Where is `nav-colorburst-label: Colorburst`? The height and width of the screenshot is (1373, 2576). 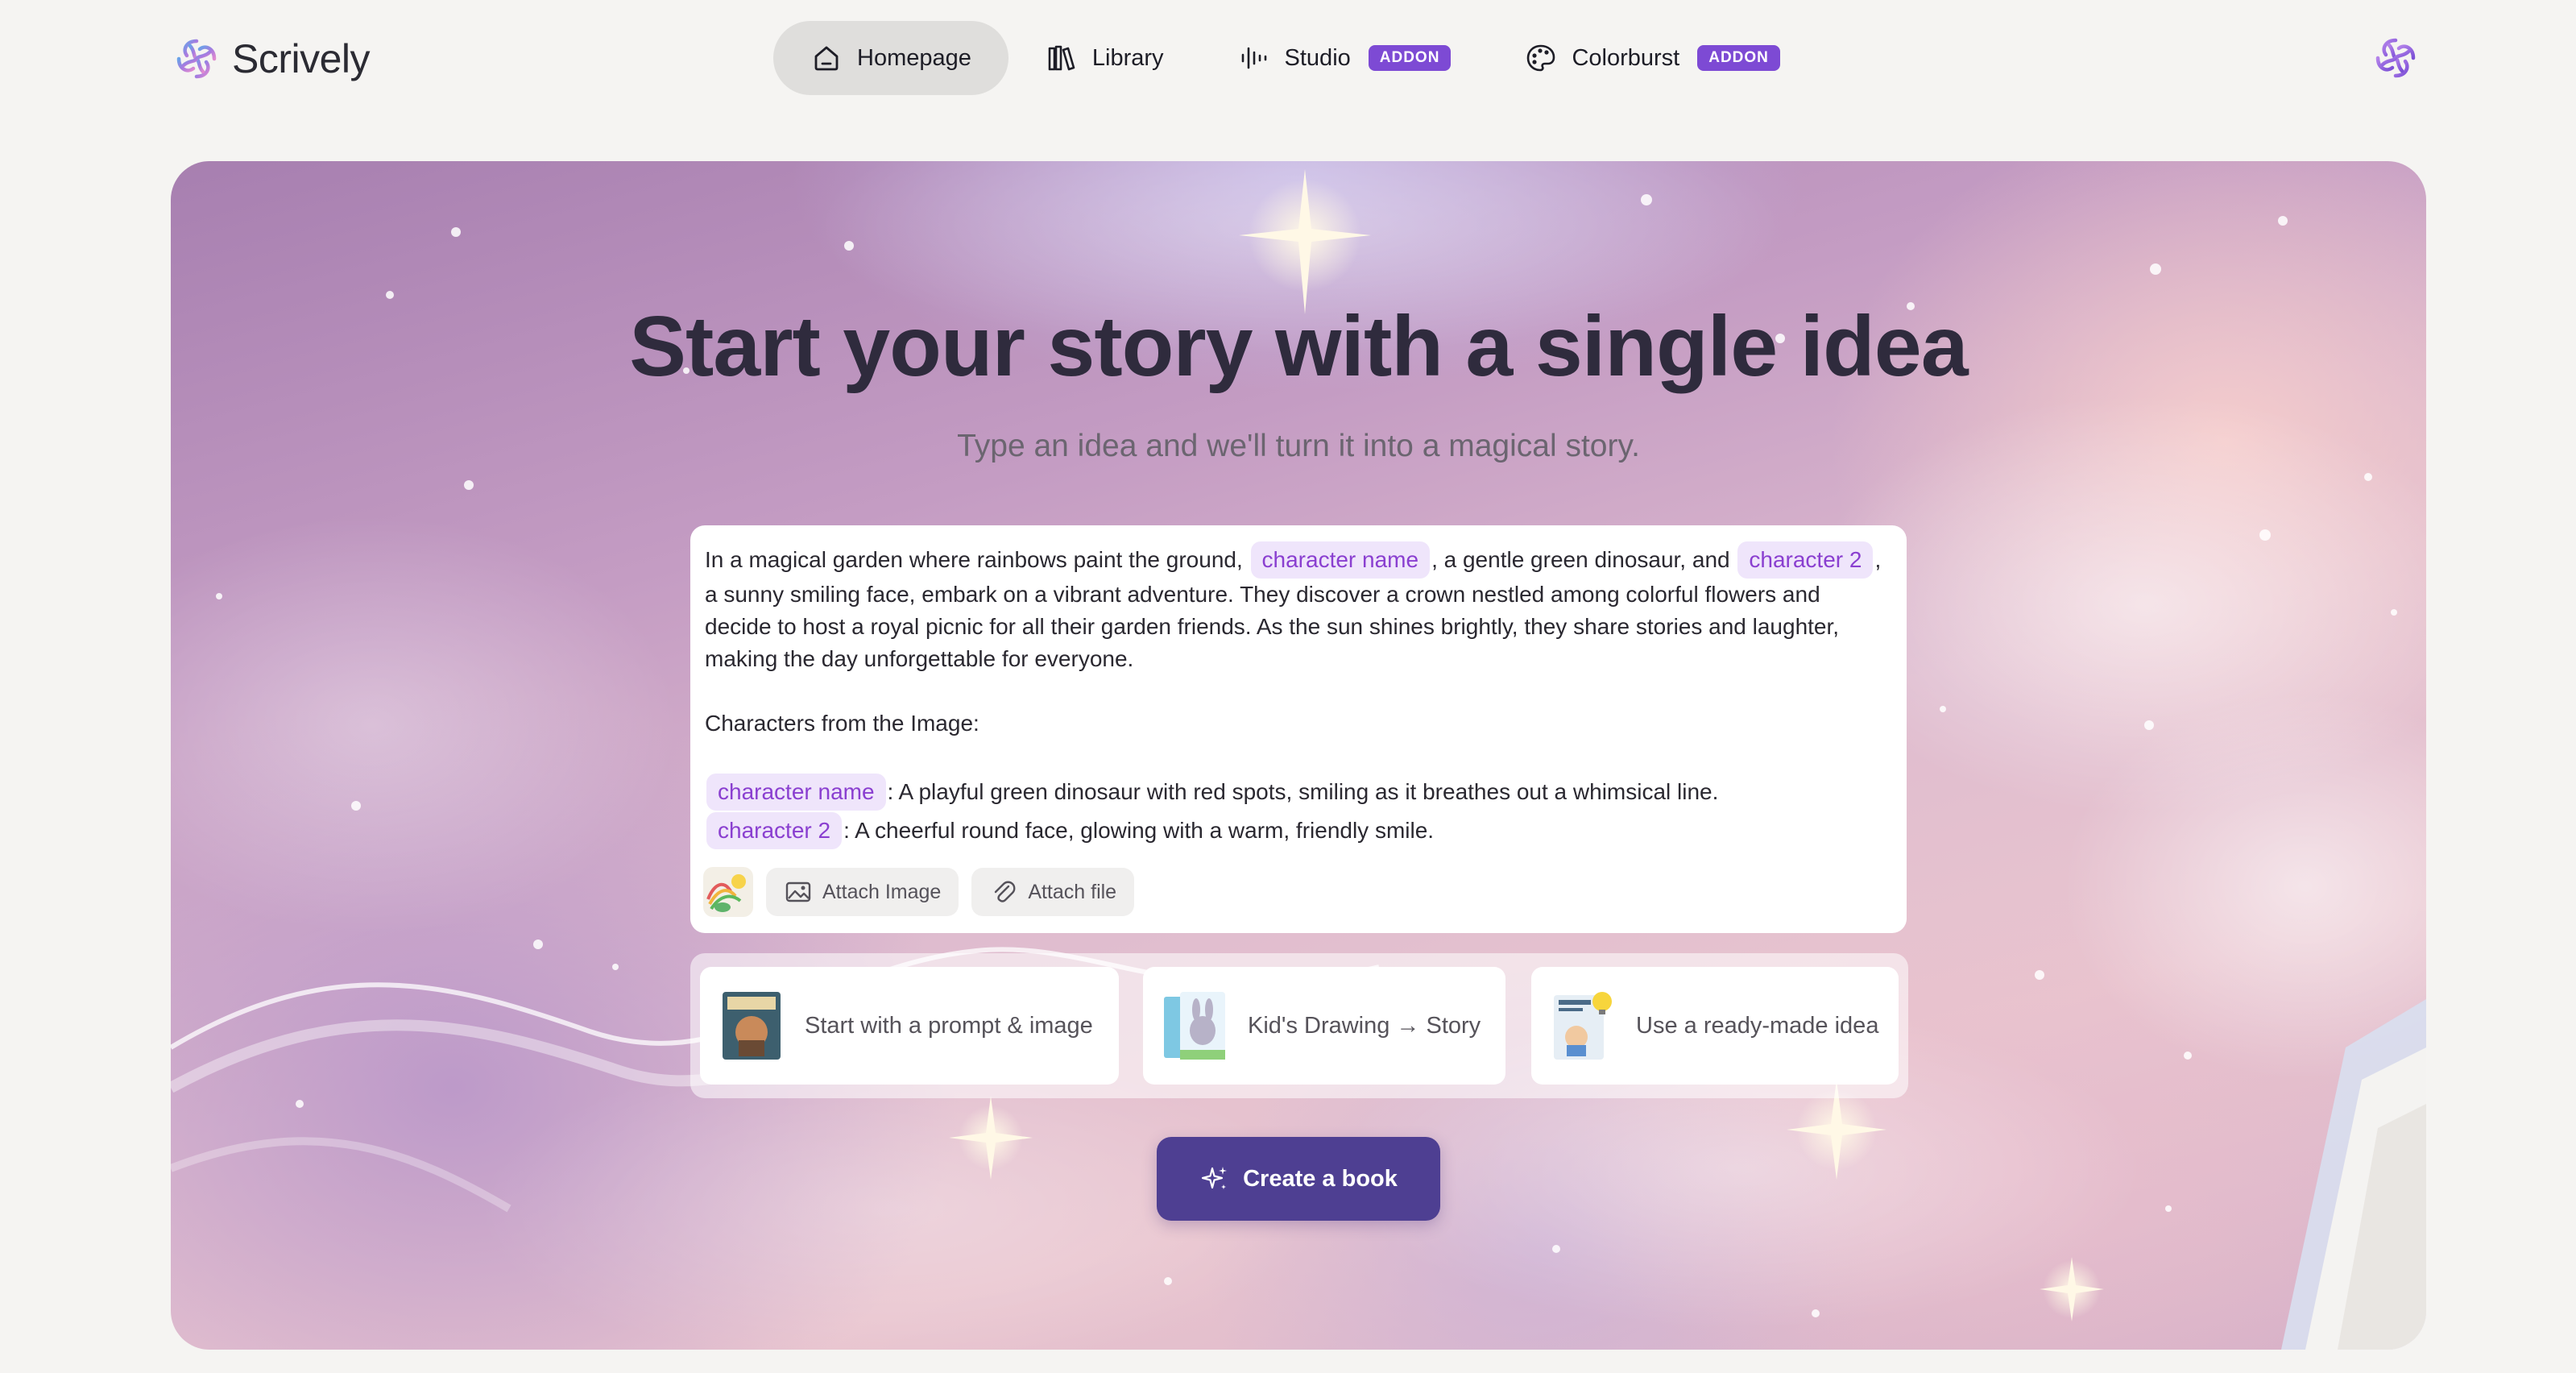
nav-colorburst-label: Colorburst is located at coordinates (1626, 57).